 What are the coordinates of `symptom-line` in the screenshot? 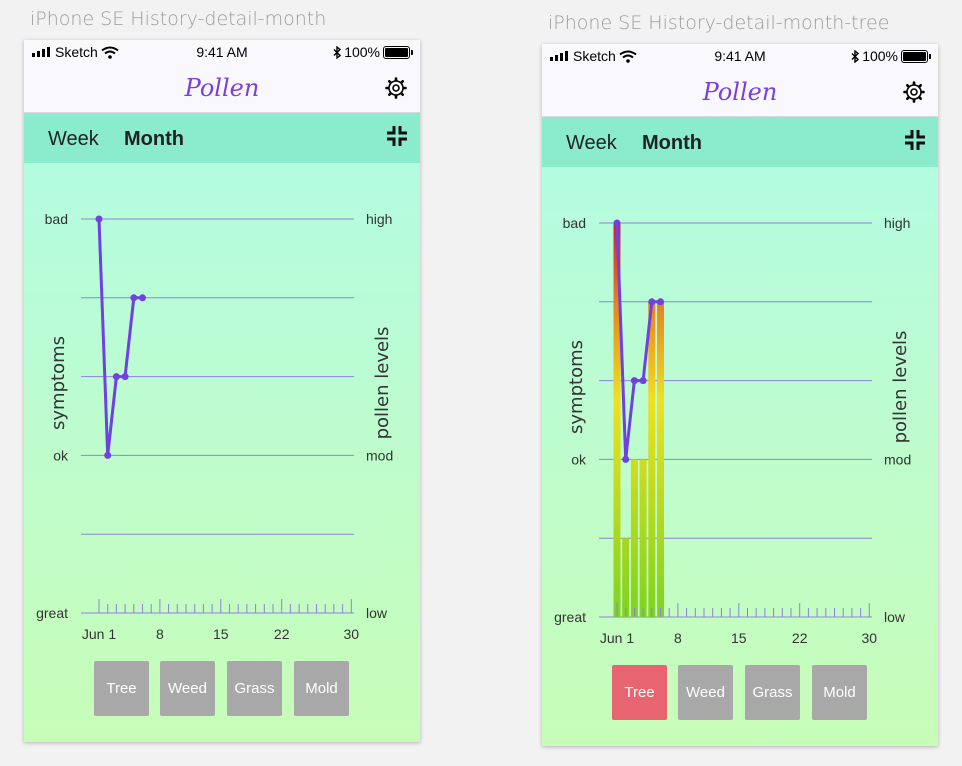 It's located at (120, 337).